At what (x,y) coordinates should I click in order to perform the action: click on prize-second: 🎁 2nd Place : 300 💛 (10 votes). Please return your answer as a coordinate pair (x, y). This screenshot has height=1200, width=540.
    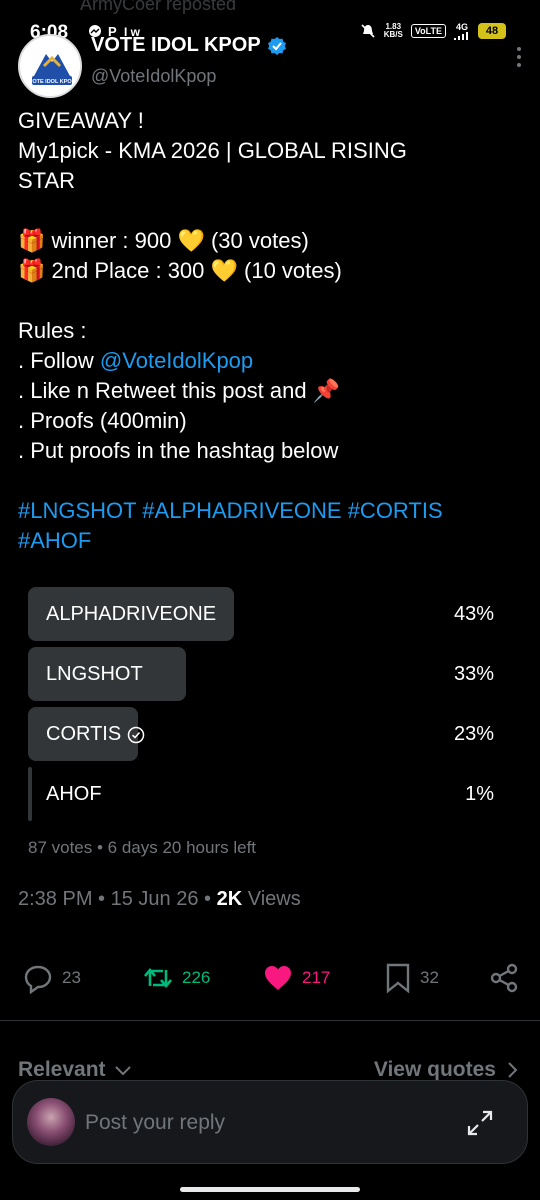
    Looking at the image, I should click on (180, 270).